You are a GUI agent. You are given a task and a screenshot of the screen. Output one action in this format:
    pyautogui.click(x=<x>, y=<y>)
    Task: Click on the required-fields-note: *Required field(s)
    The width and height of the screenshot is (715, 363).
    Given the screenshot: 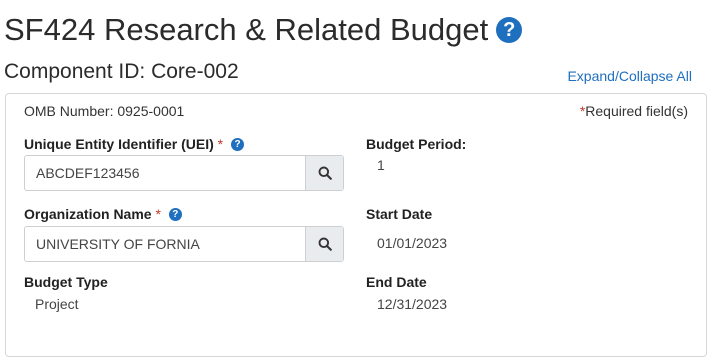 What is the action you would take?
    pyautogui.click(x=634, y=111)
    